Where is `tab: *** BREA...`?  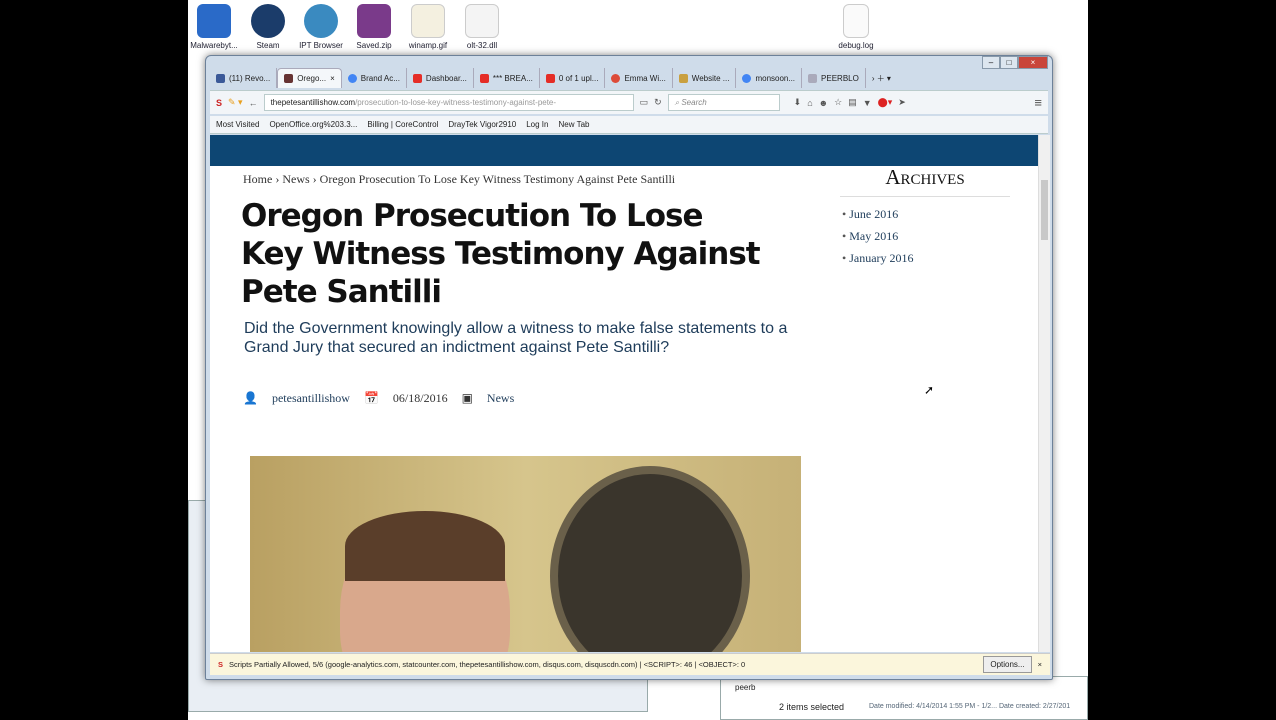 tab: *** BREA... is located at coordinates (507, 78).